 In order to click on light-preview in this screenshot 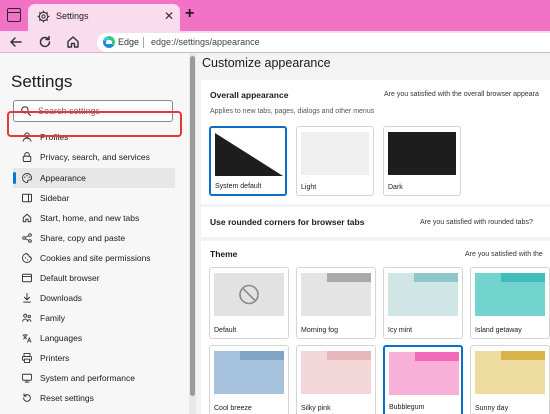, I will do `click(335, 153)`.